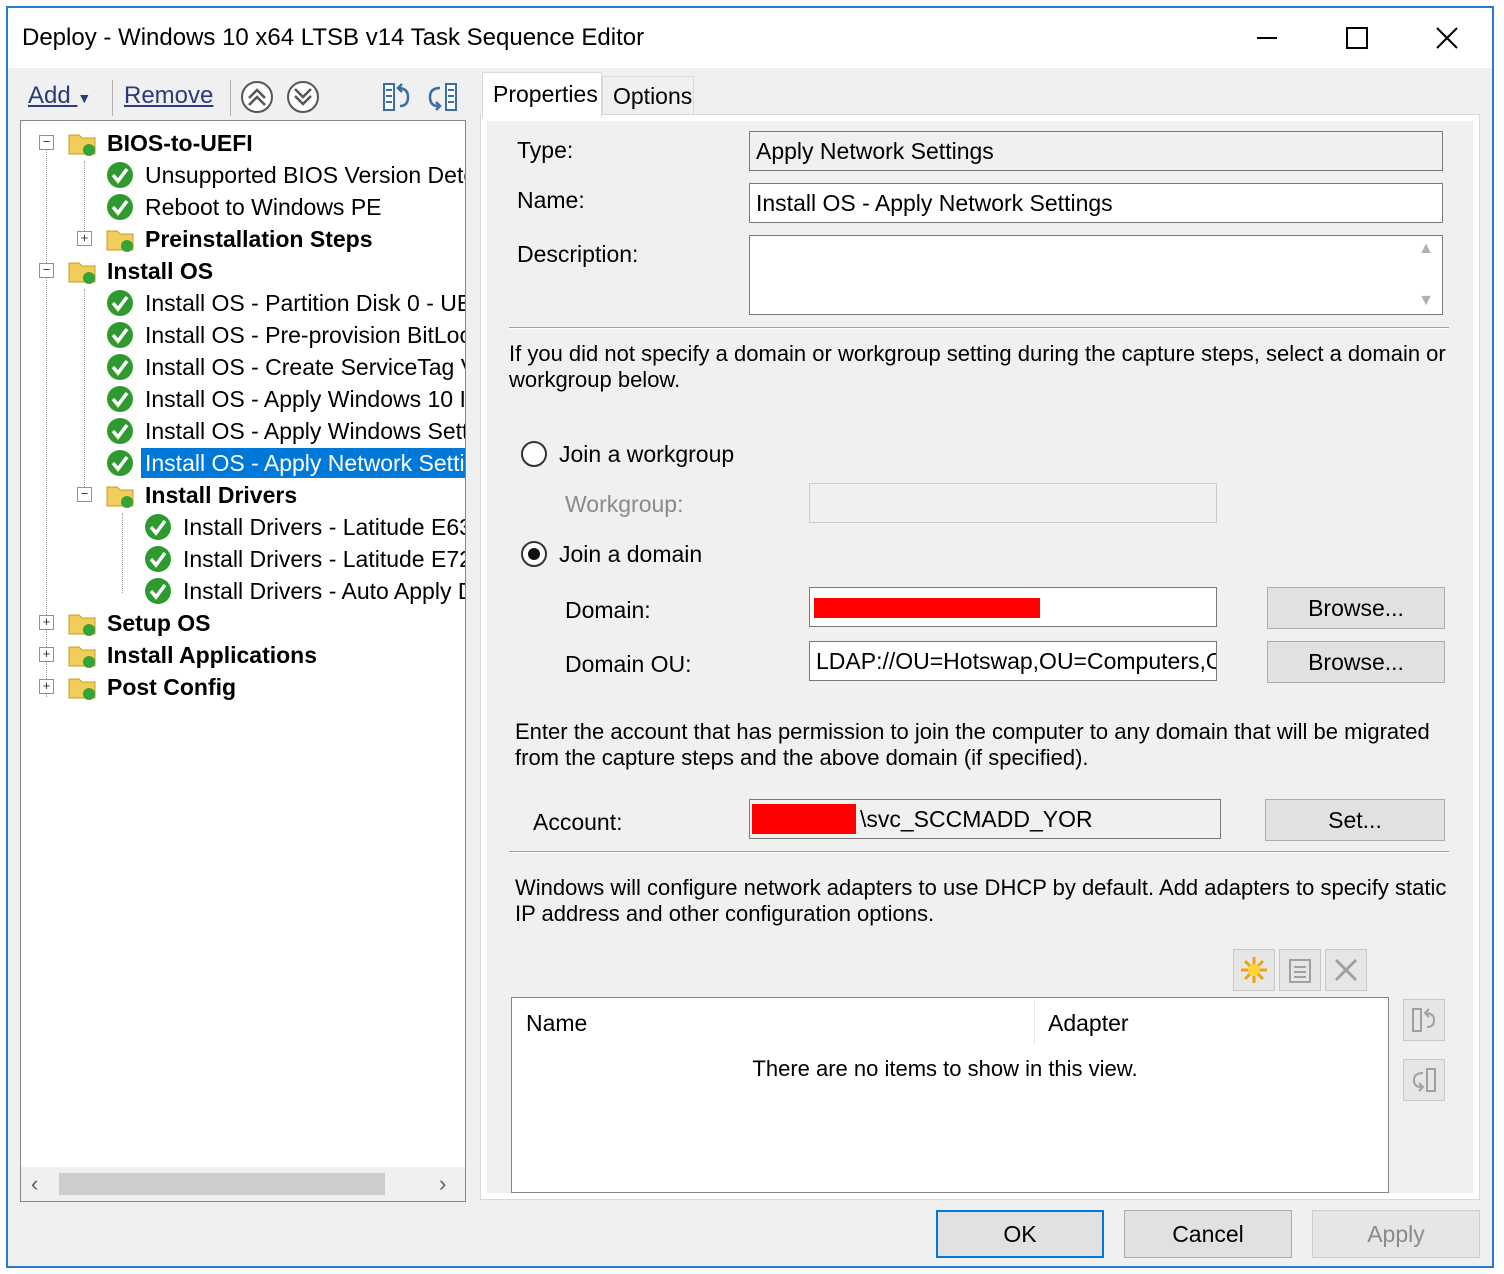 This screenshot has width=1504, height=1274. What do you see at coordinates (304, 527) in the screenshot?
I see `tree-item: Install Drivers - Latitude E632` at bounding box center [304, 527].